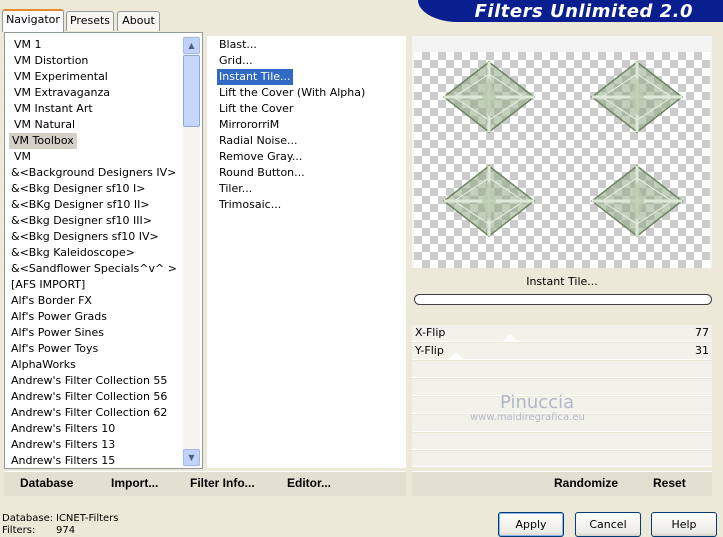  Describe the element at coordinates (85, 237) in the screenshot. I see `category-item: &<Bkg Designers sf10 IV>` at that location.